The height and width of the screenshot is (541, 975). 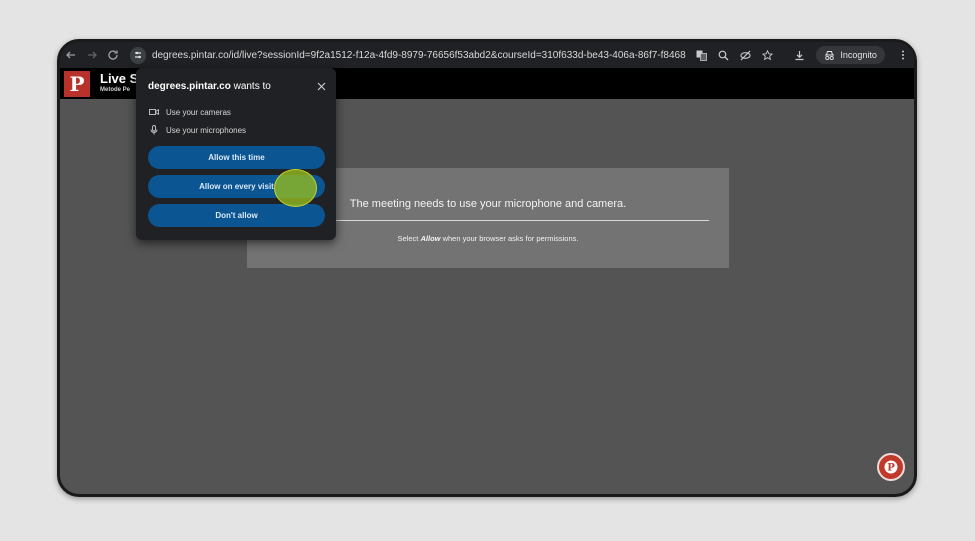 I want to click on chat-button: P, so click(x=891, y=467).